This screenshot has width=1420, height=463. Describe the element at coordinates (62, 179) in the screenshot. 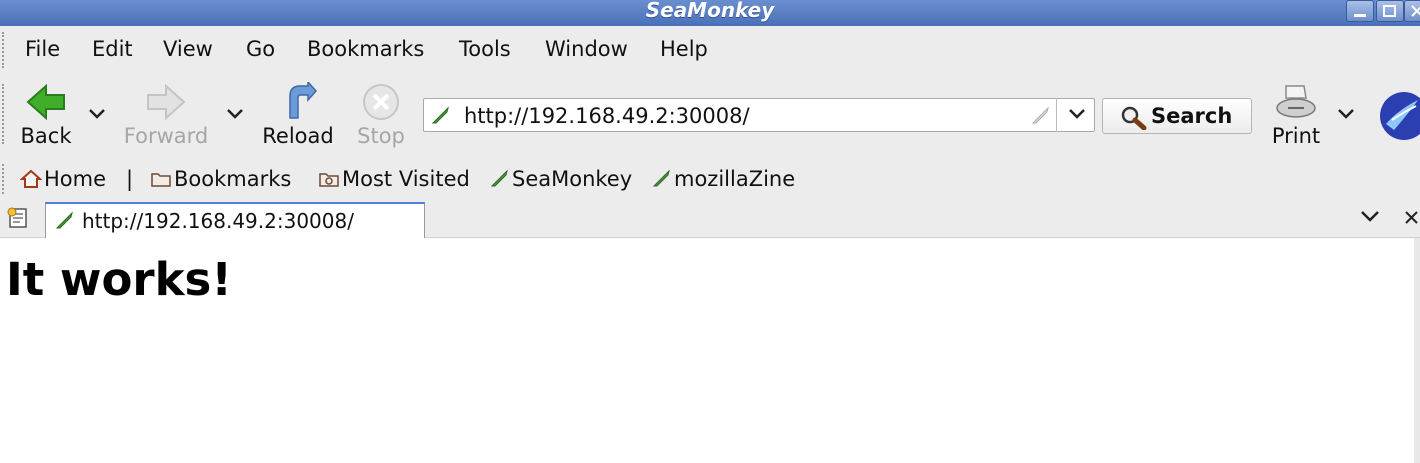

I see `bookmark-home: Home` at that location.